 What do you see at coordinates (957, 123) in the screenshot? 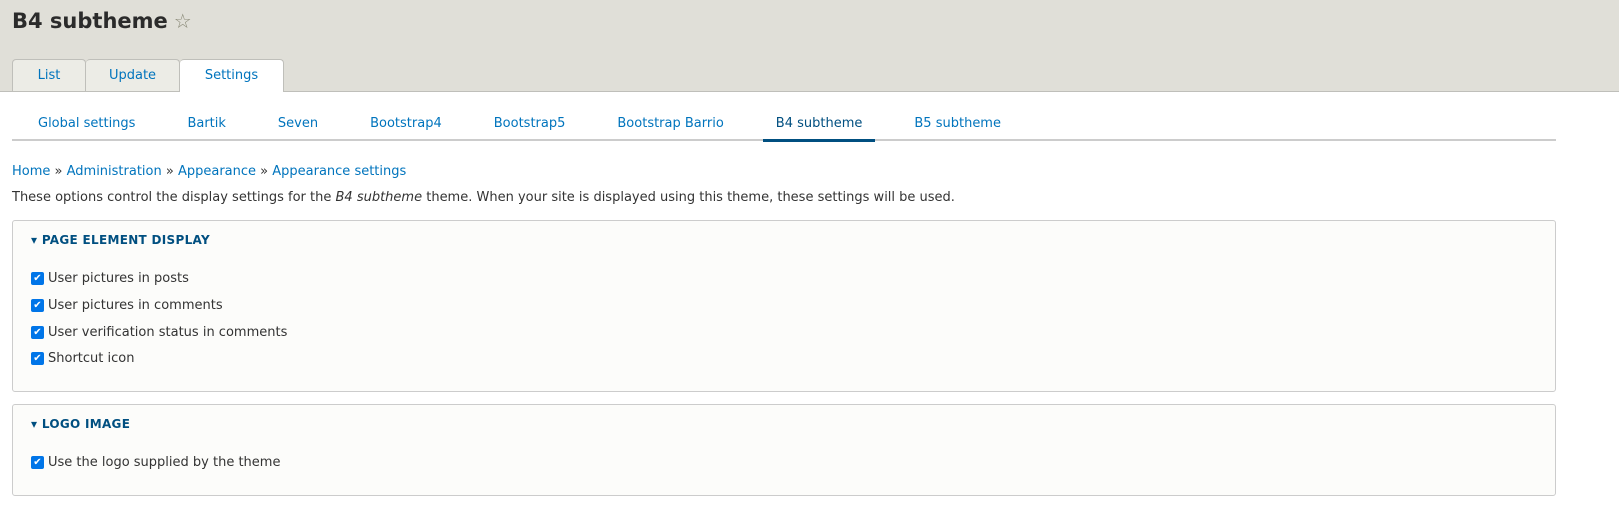
I see `tab-b5-subtheme: B5 subtheme` at bounding box center [957, 123].